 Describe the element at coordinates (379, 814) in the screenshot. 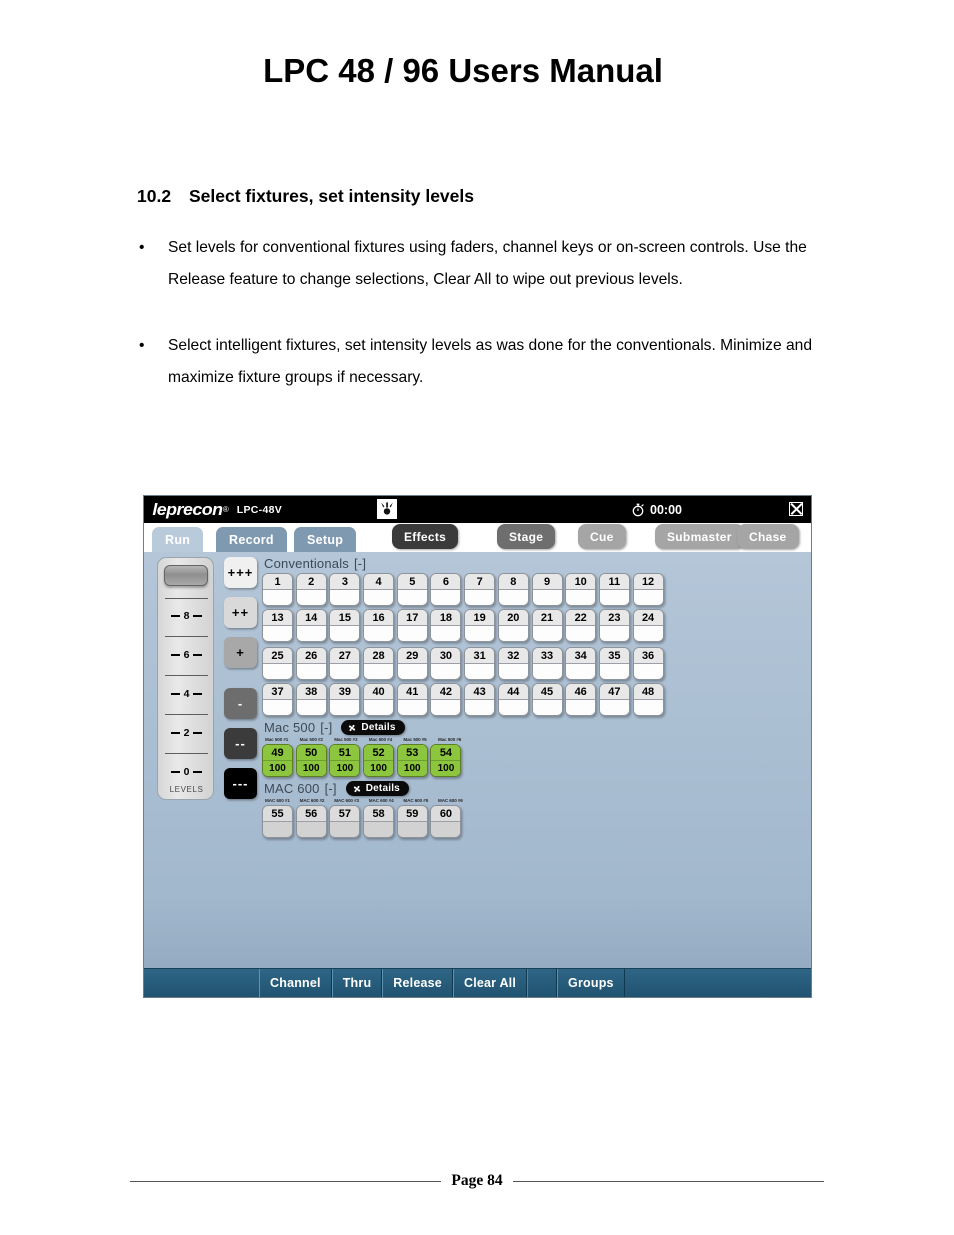

I see `channel-number: 58` at that location.